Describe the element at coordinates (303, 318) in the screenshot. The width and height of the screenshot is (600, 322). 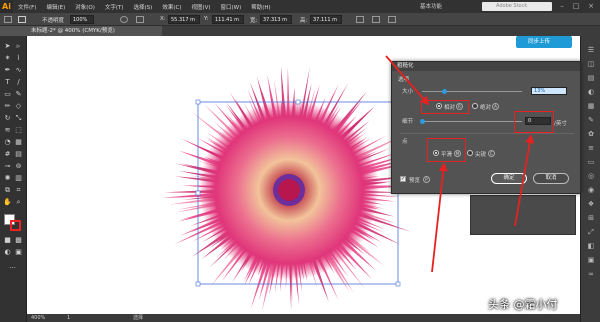
I see `status-bar: 400% 1 选择` at that location.